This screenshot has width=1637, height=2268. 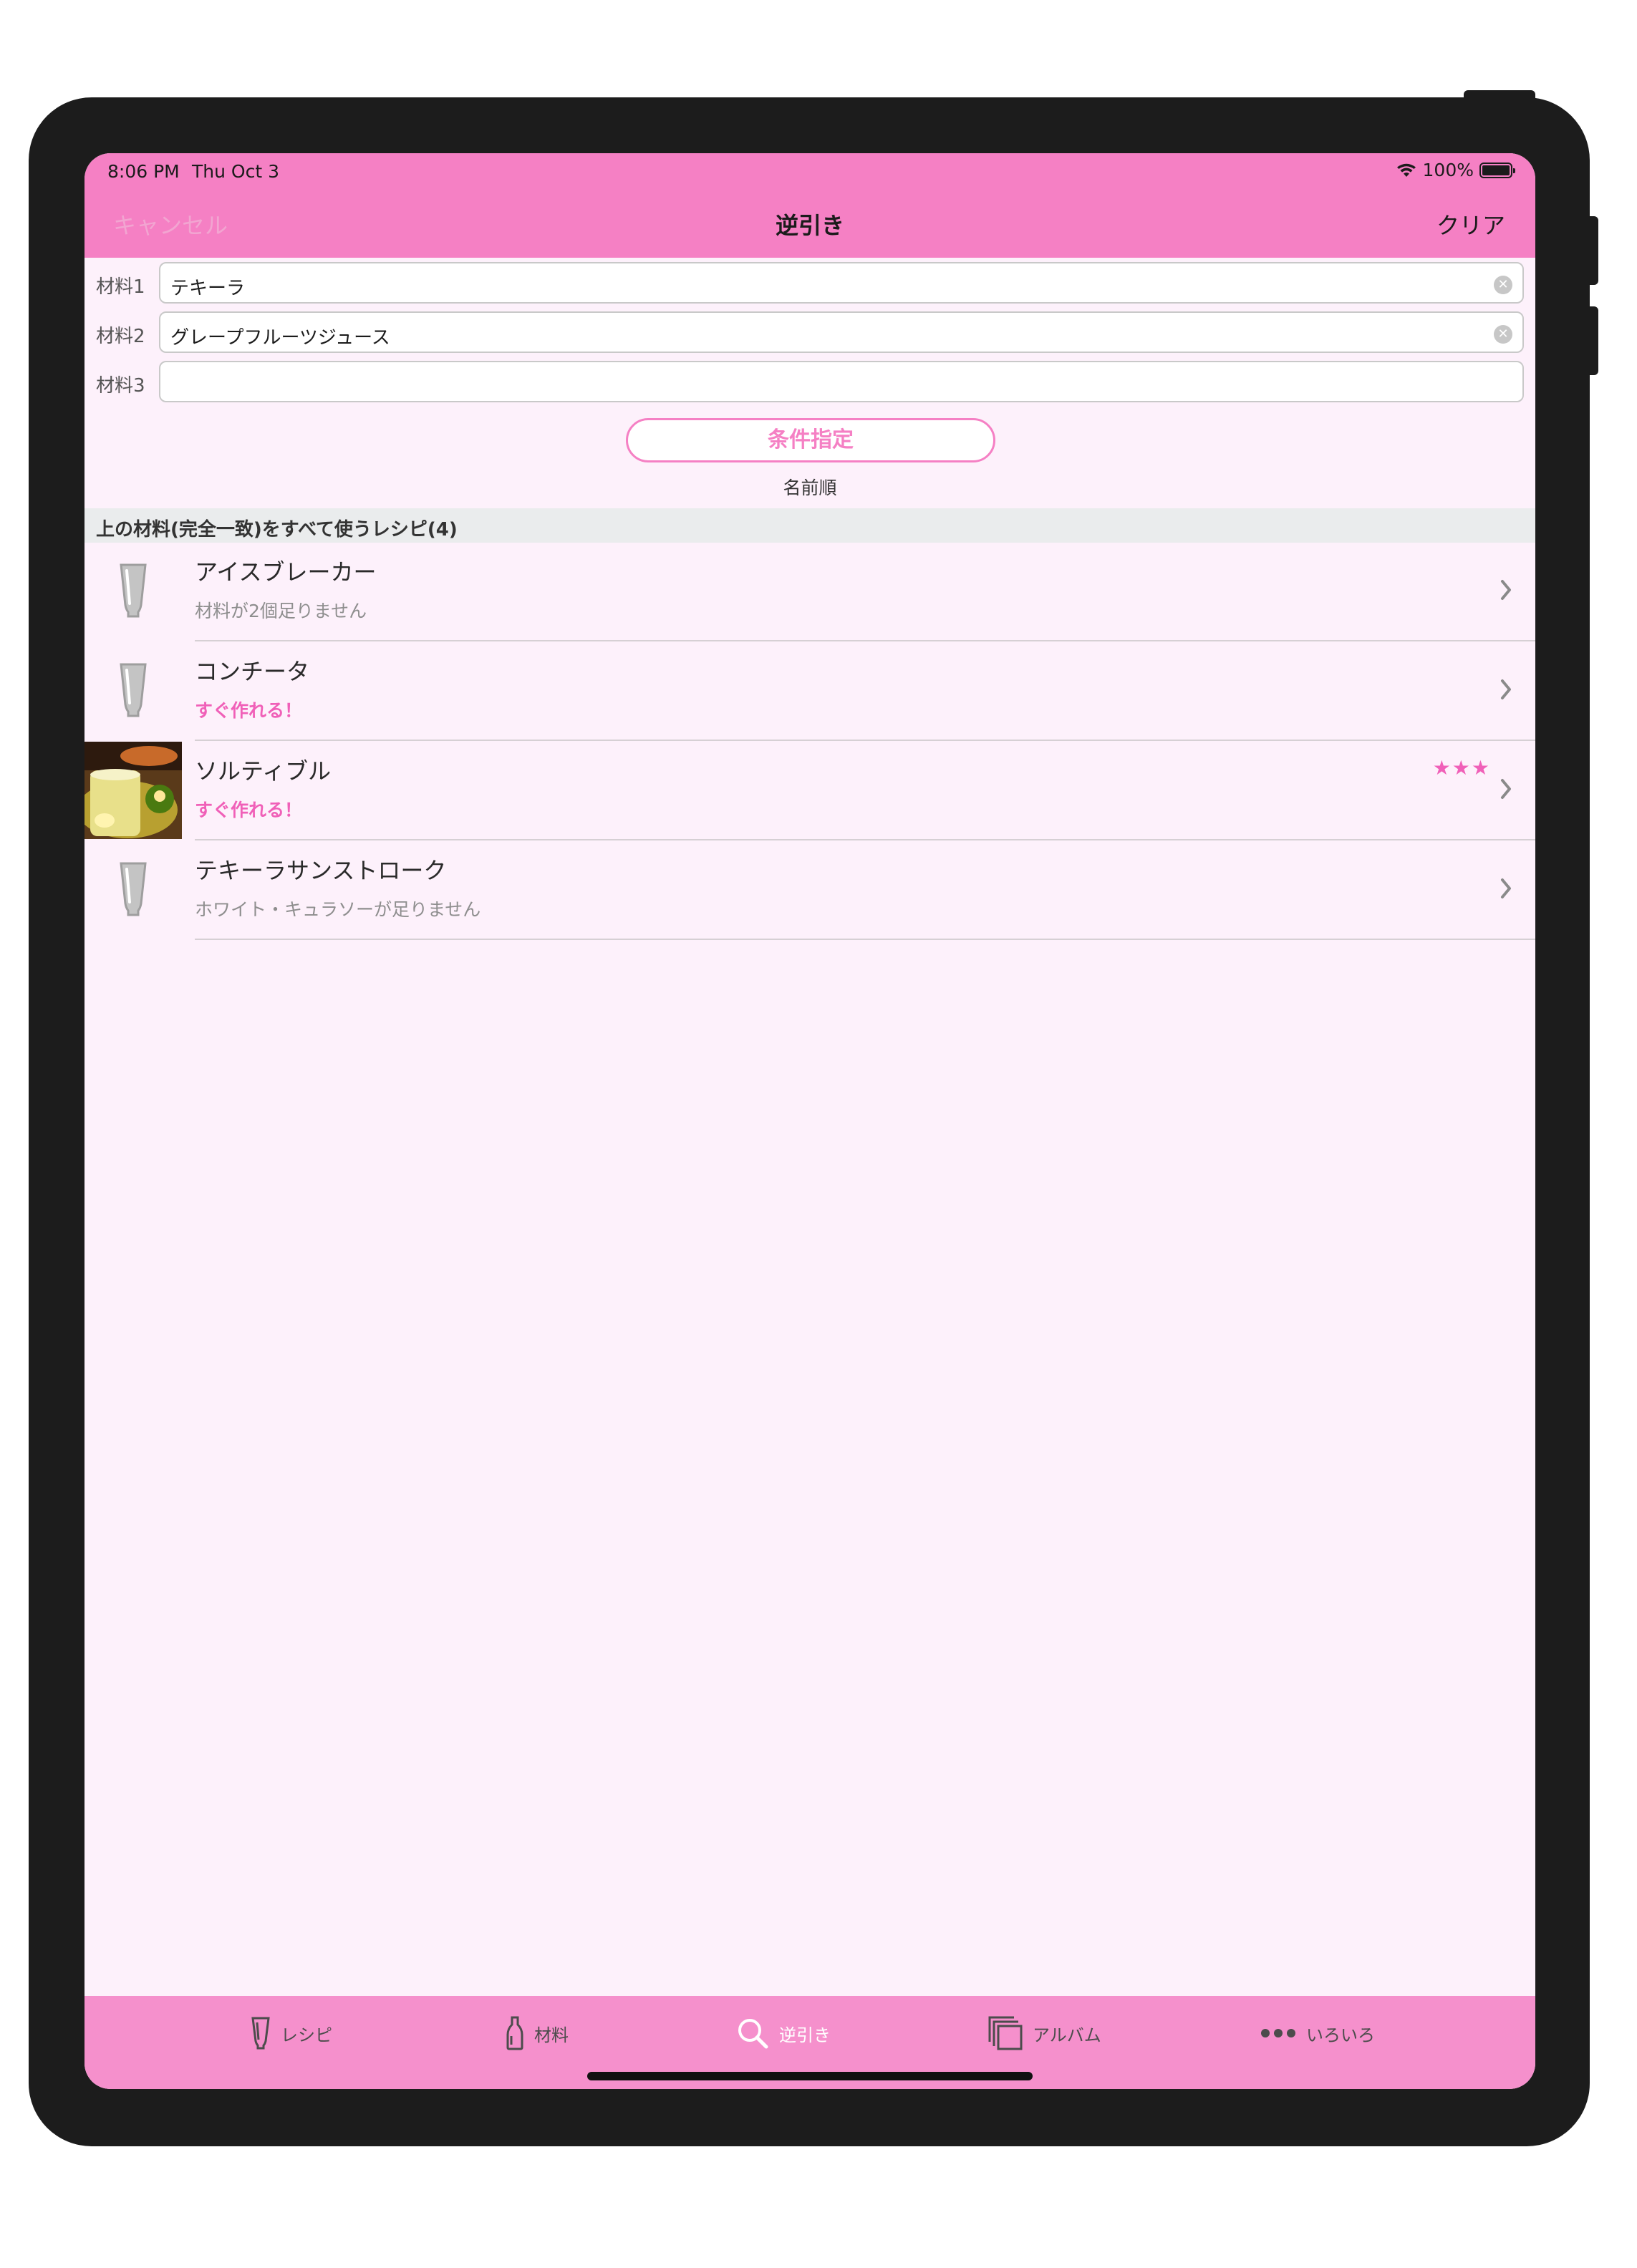 What do you see at coordinates (841, 332) in the screenshot?
I see `ingredient-2-input: グレープフルーツジュース ✕` at bounding box center [841, 332].